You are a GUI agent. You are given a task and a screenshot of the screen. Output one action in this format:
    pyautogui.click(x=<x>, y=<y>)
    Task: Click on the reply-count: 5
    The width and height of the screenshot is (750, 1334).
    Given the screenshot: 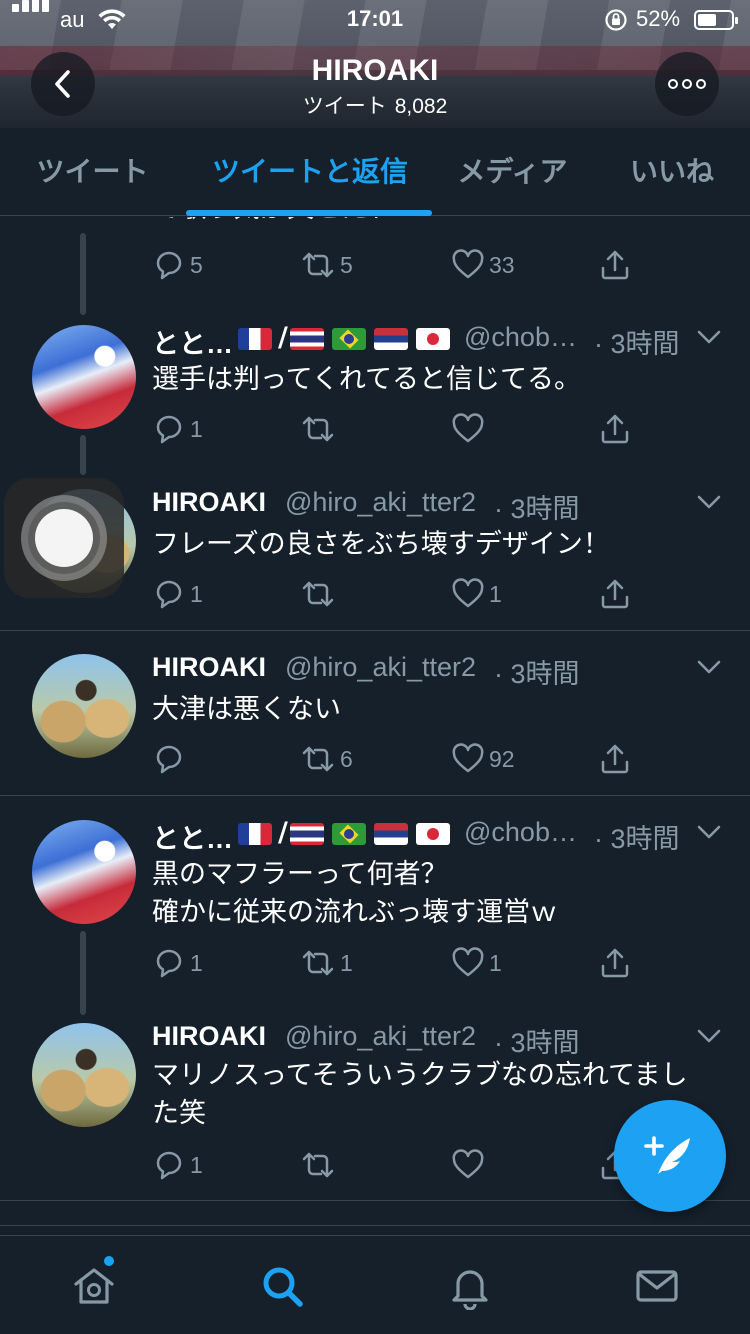 What is the action you would take?
    pyautogui.click(x=196, y=264)
    